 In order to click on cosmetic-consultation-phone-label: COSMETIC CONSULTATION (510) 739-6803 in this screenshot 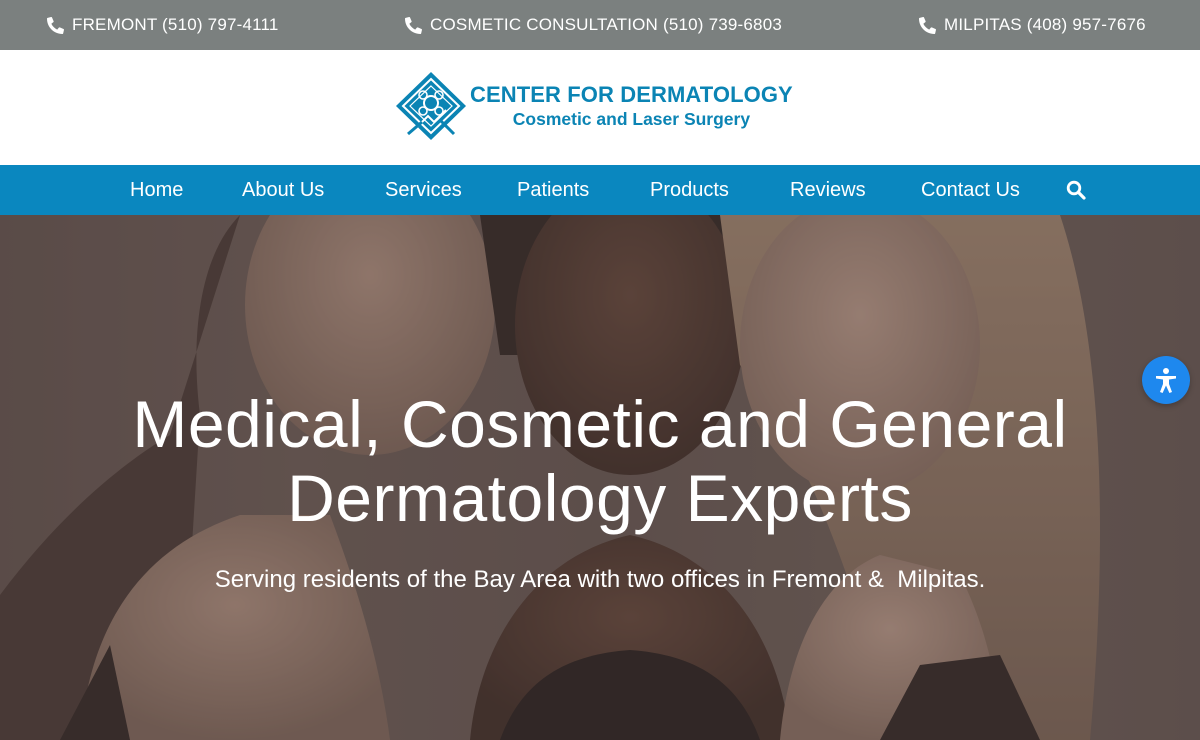, I will do `click(606, 24)`.